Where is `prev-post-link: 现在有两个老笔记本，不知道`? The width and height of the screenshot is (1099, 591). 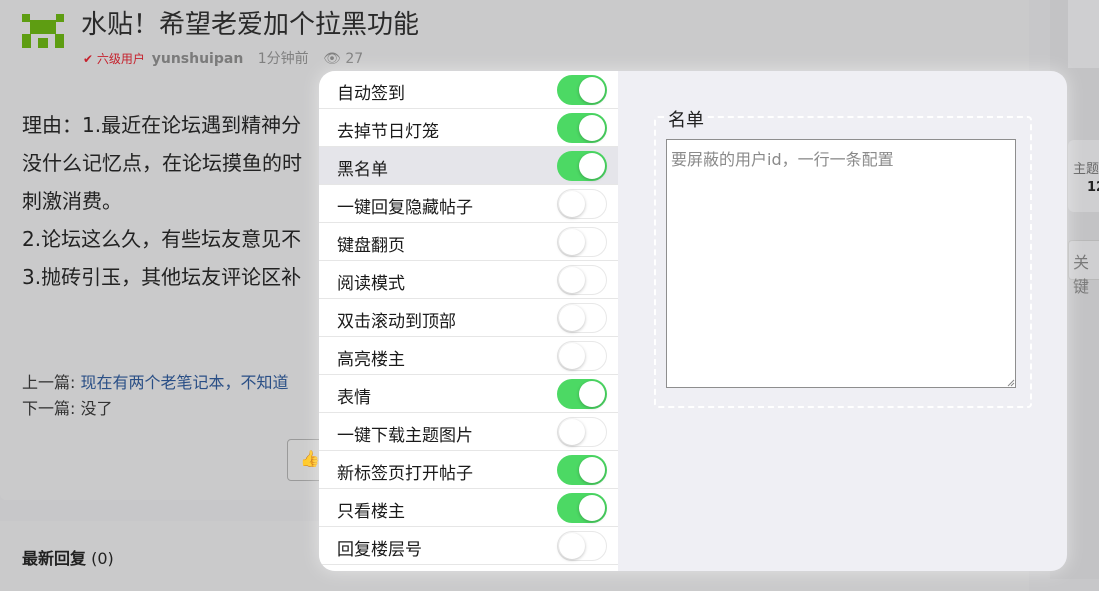
prev-post-link: 现在有两个老笔记本，不知道 is located at coordinates (185, 382).